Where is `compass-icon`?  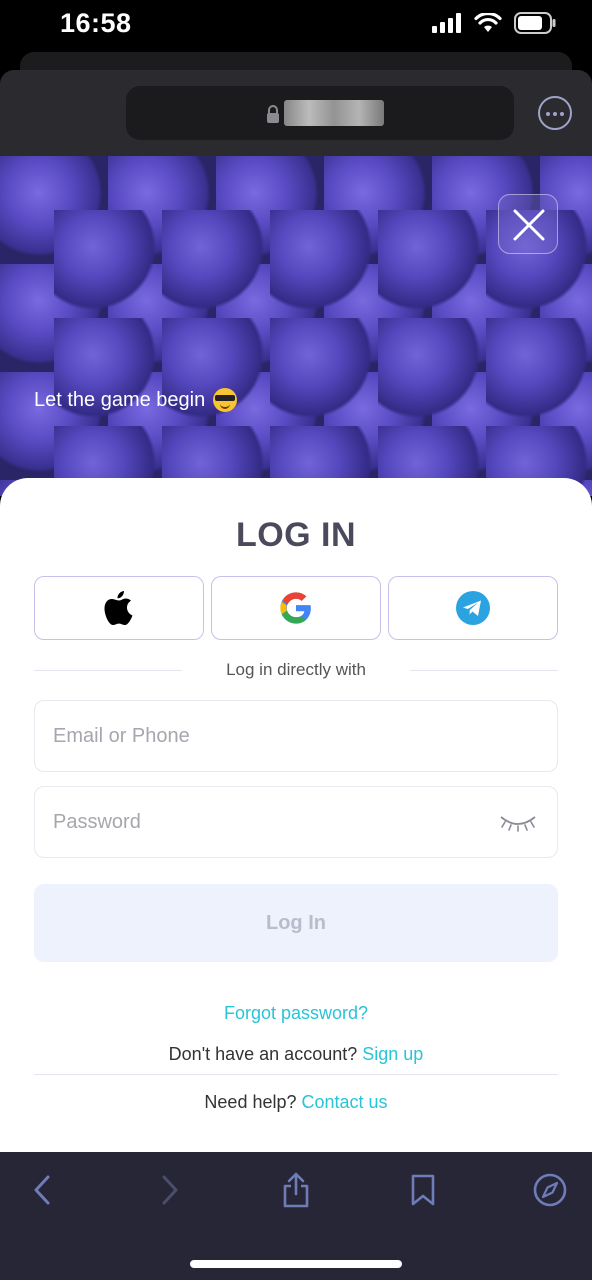 compass-icon is located at coordinates (550, 1190).